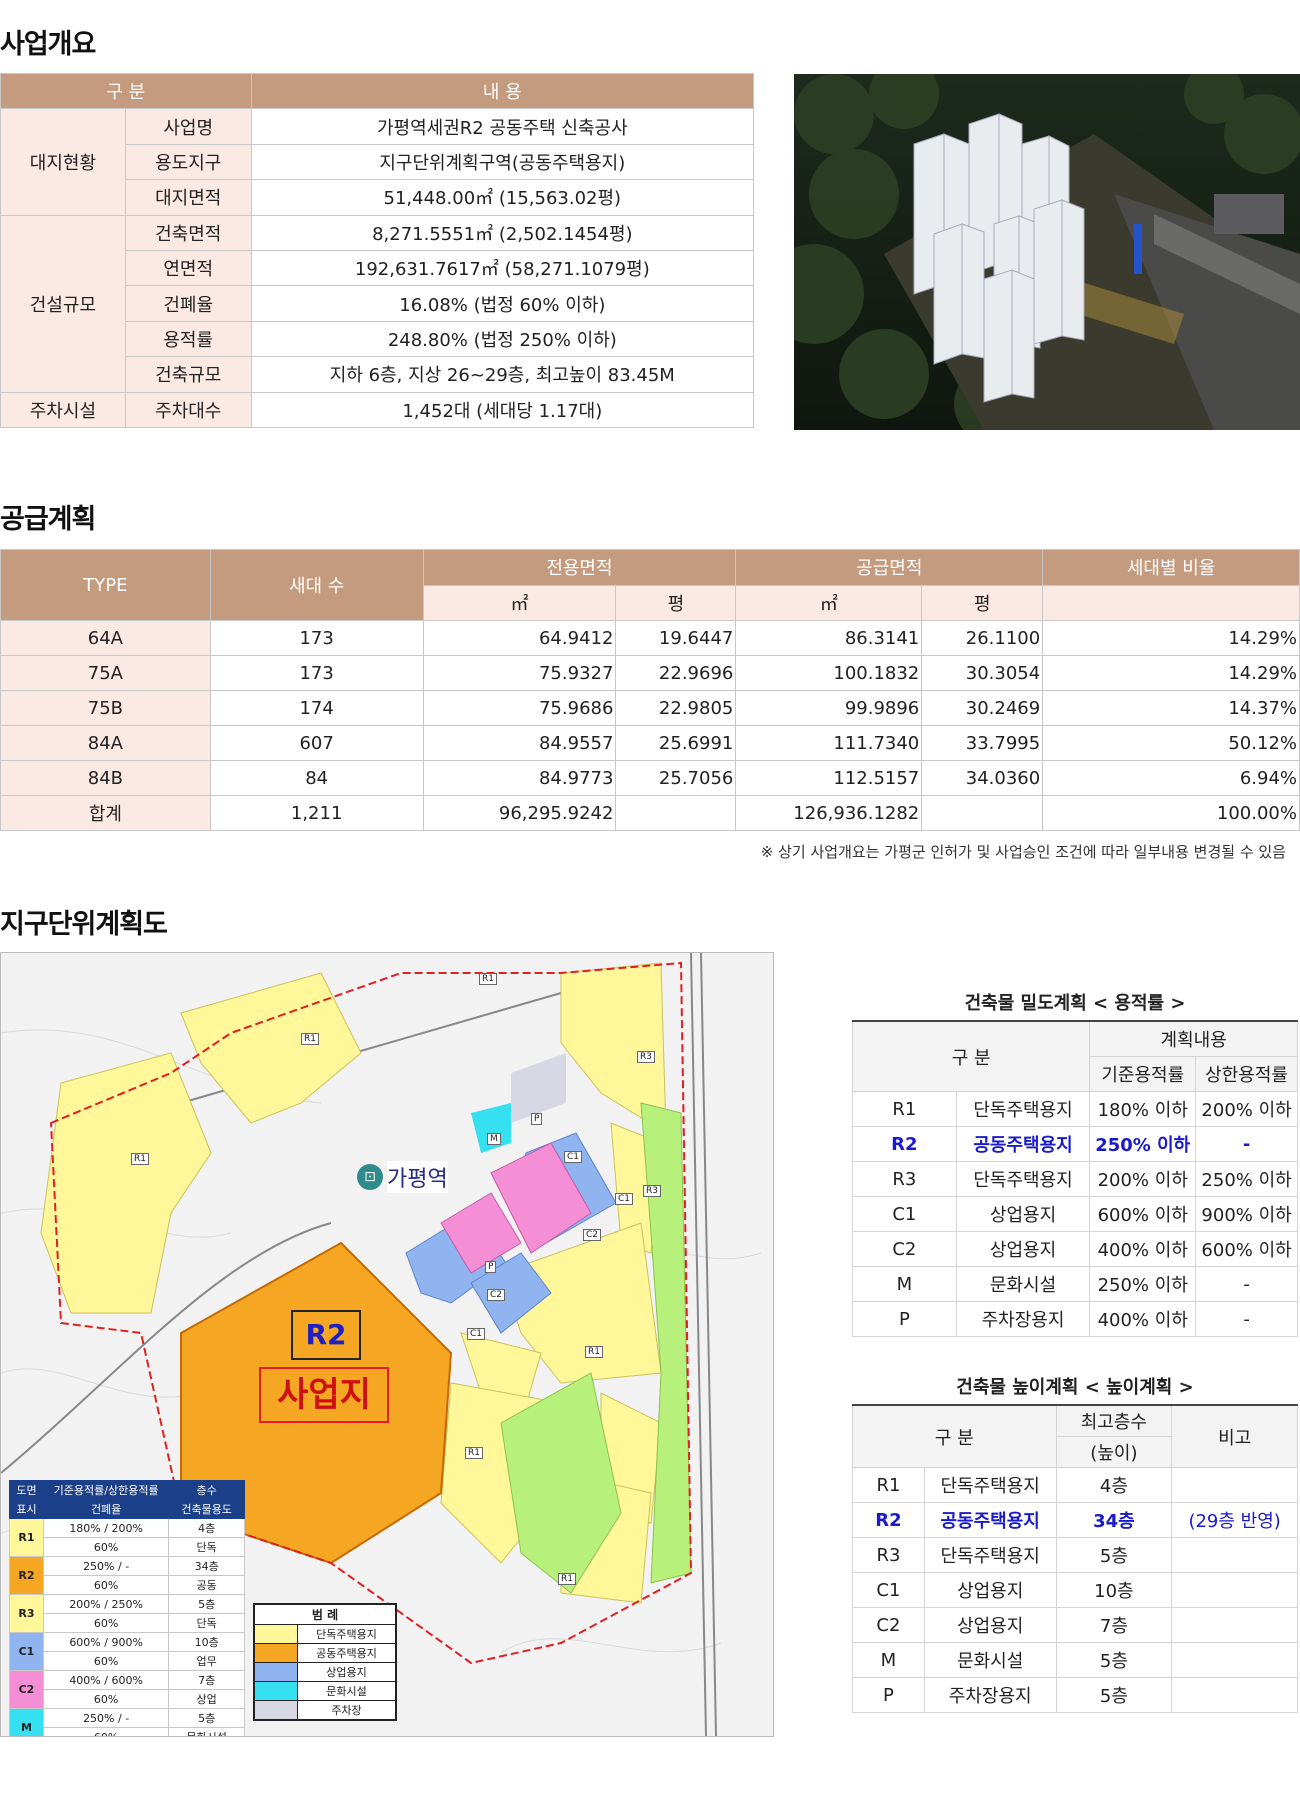 The image size is (1300, 1800). What do you see at coordinates (502, 339) in the screenshot?
I see `row-value: 248.80% (법정 250% 이하)` at bounding box center [502, 339].